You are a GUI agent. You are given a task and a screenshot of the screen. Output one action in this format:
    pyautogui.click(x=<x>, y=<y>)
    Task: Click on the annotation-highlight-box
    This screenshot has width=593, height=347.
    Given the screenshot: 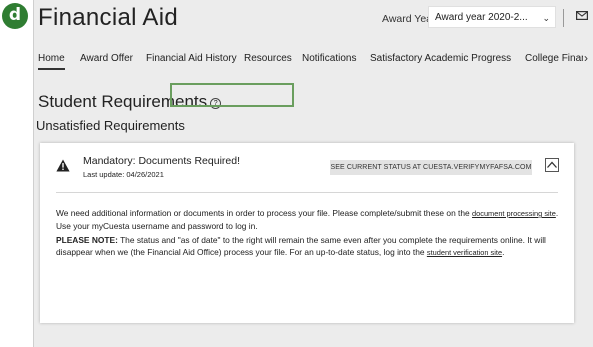 What is the action you would take?
    pyautogui.click(x=232, y=95)
    